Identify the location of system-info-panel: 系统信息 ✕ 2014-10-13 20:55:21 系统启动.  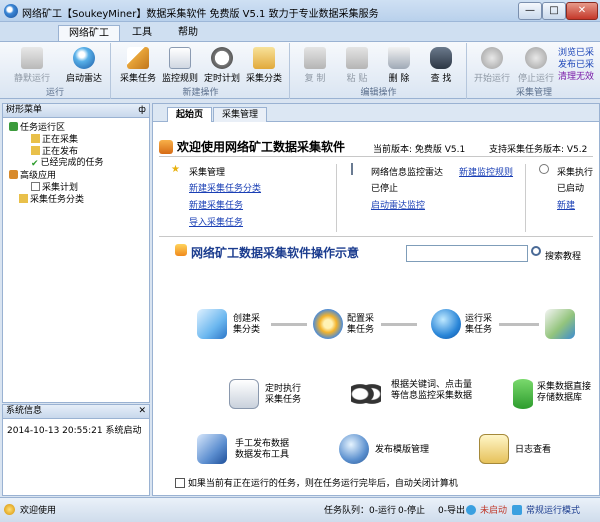
(76, 450).